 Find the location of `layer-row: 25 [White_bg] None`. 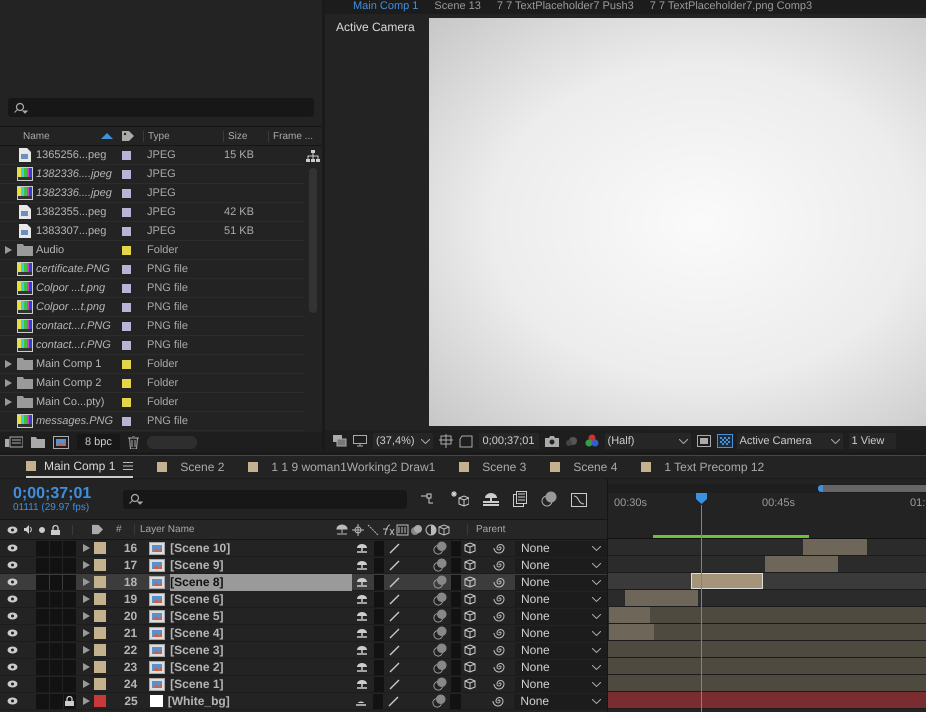

layer-row: 25 [White_bg] None is located at coordinates (303, 701).